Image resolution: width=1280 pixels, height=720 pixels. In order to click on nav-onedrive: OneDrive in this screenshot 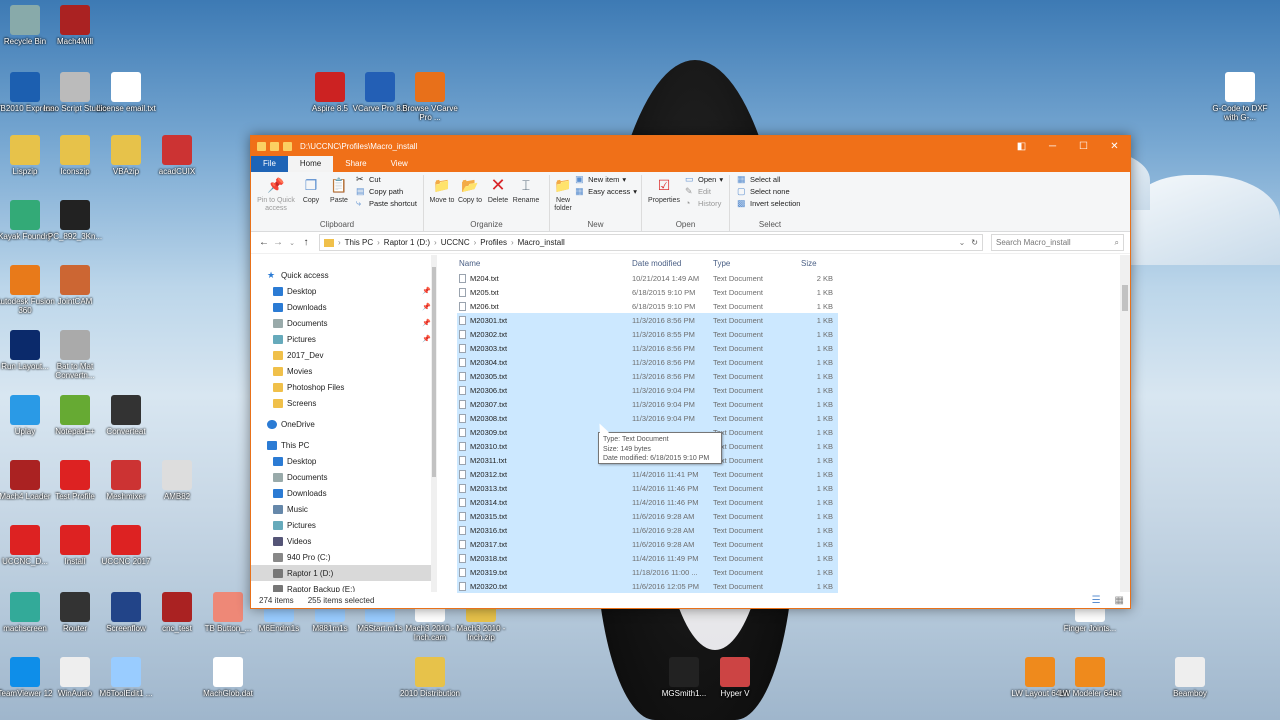, I will do `click(344, 424)`.